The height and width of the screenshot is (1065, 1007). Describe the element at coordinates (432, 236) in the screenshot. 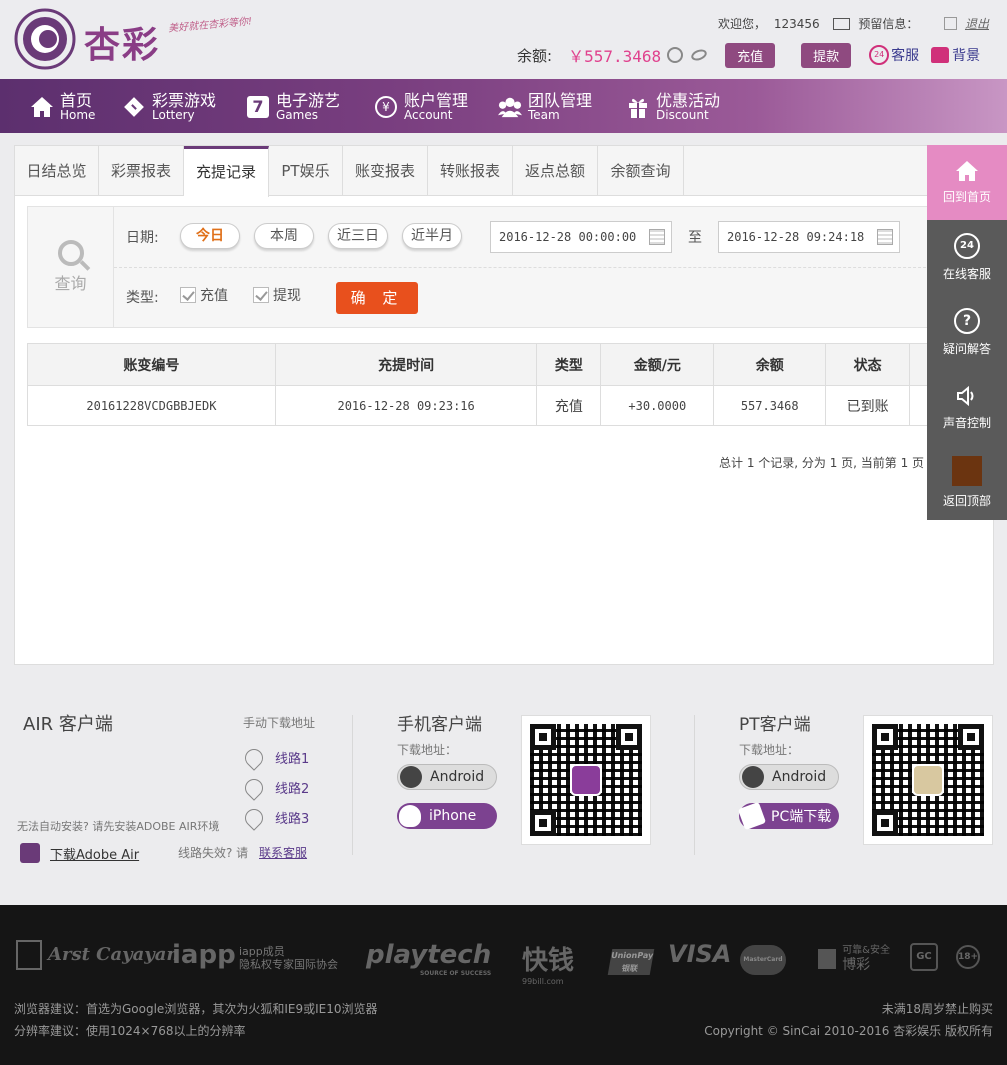

I see `range-halfmonth-button: 近半月` at that location.